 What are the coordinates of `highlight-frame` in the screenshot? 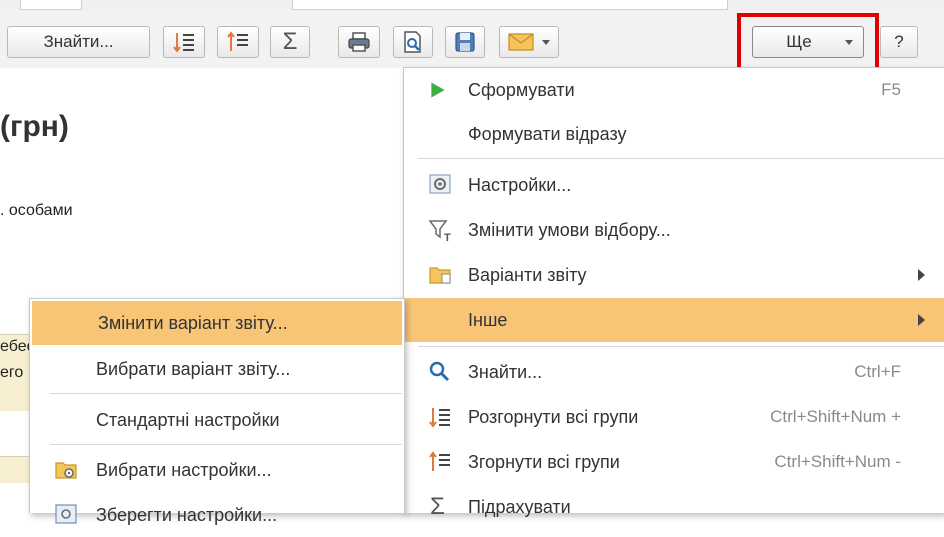 It's located at (808, 44).